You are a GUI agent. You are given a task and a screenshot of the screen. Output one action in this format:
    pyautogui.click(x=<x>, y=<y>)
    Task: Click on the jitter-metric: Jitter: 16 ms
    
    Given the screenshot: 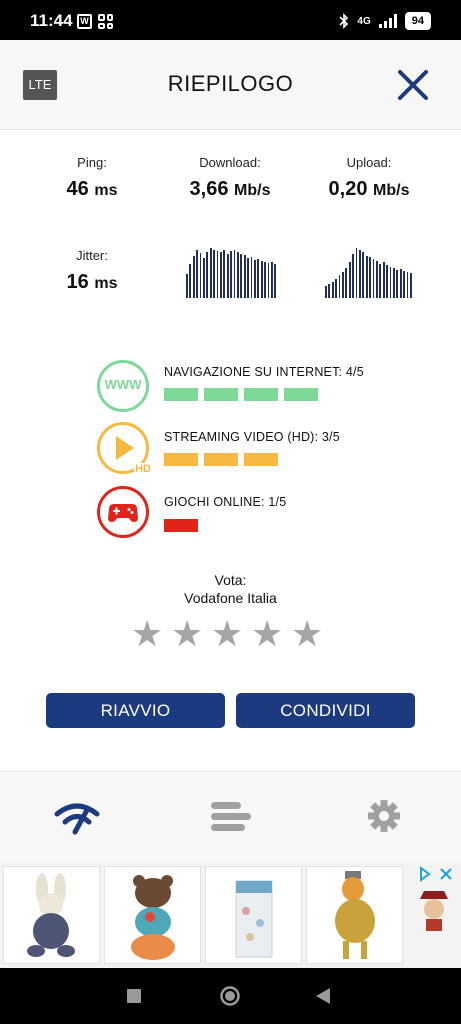 What is the action you would take?
    pyautogui.click(x=92, y=271)
    